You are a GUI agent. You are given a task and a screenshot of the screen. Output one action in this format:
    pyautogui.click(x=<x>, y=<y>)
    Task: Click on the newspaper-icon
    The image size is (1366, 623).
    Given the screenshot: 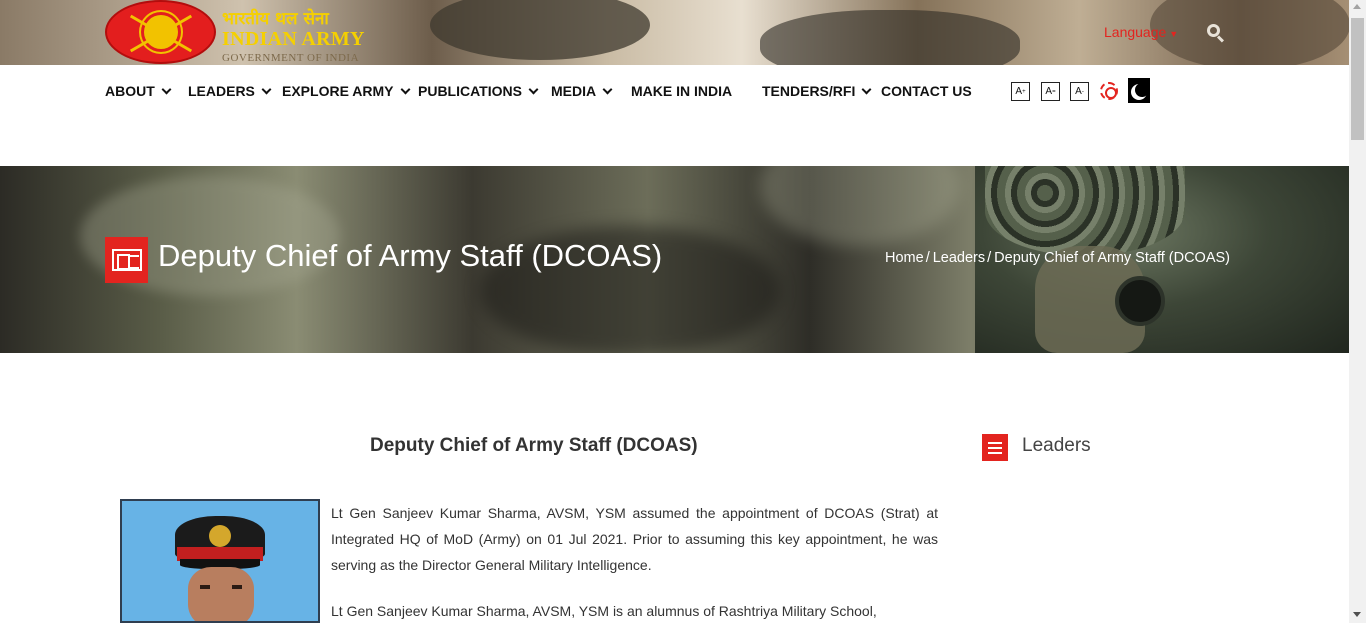 What is the action you would take?
    pyautogui.click(x=126, y=260)
    